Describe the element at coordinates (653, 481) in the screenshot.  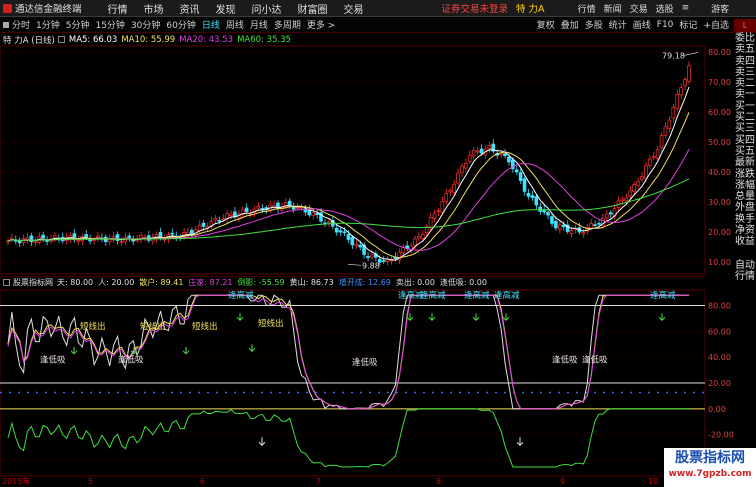
I see `date-tick-6: 10` at that location.